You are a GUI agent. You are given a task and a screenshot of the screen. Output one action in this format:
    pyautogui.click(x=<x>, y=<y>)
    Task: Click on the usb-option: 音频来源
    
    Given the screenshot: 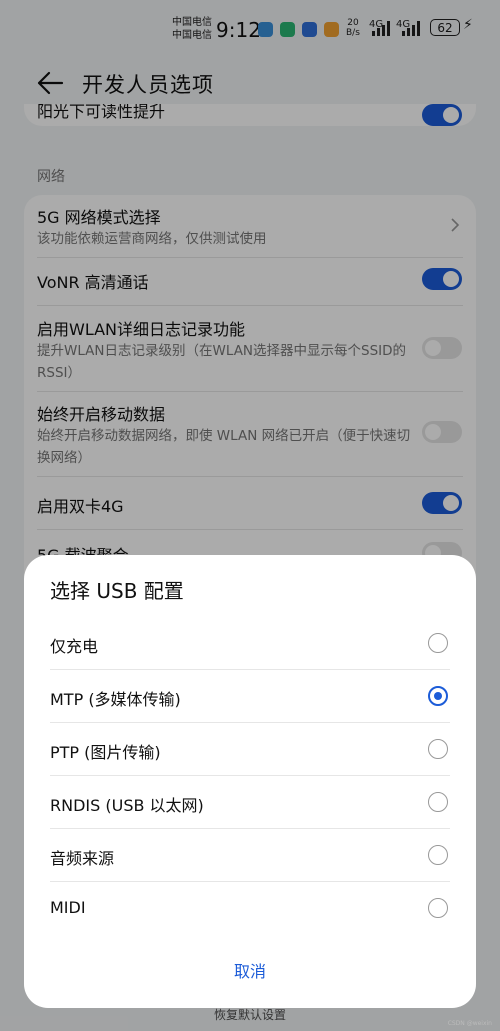 What is the action you would take?
    pyautogui.click(x=250, y=855)
    